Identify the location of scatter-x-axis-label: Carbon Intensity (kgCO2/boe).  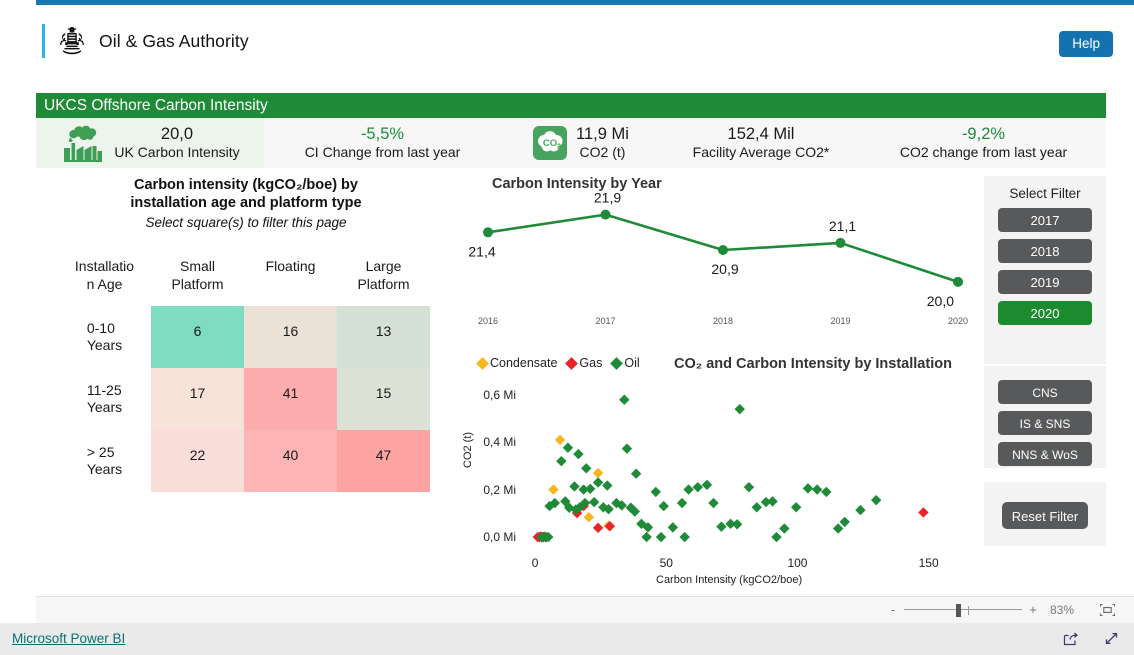
(729, 580).